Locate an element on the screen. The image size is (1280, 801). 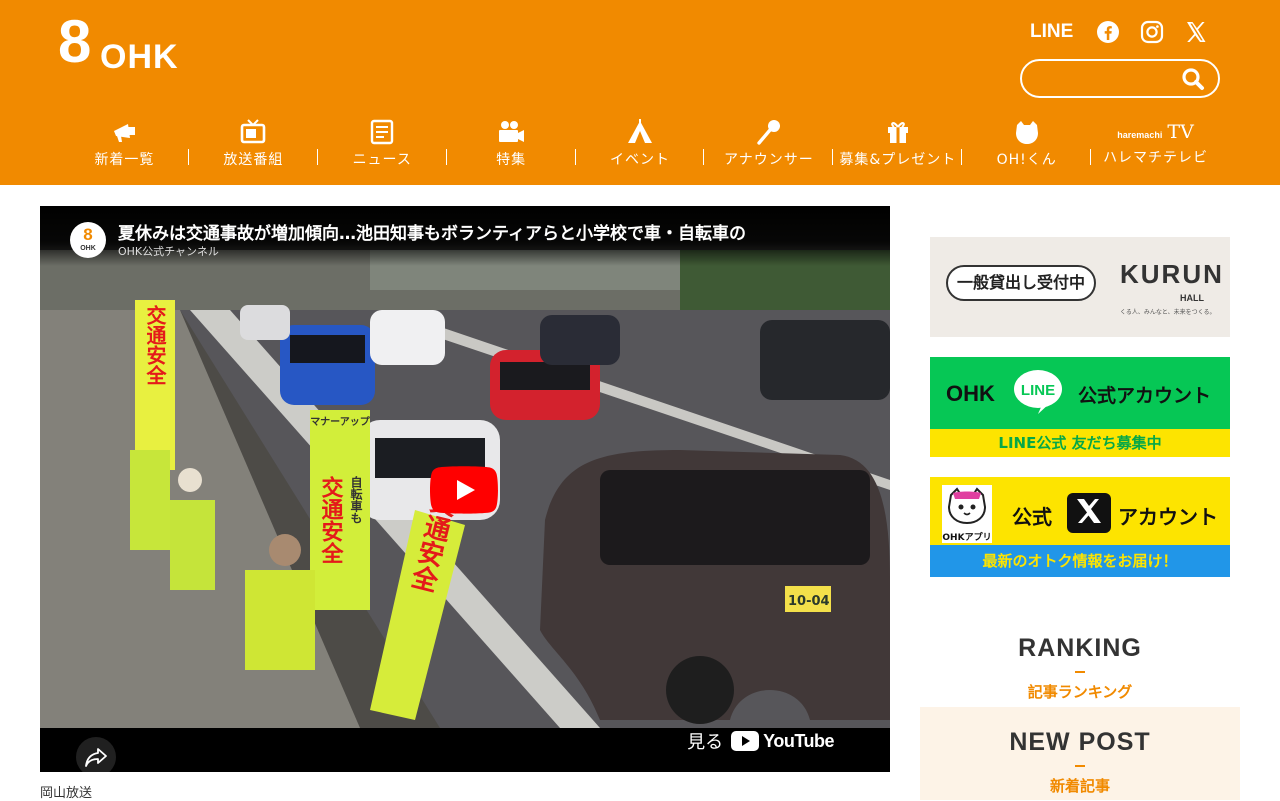
x-official-label: 公式 is located at coordinates (1032, 517).